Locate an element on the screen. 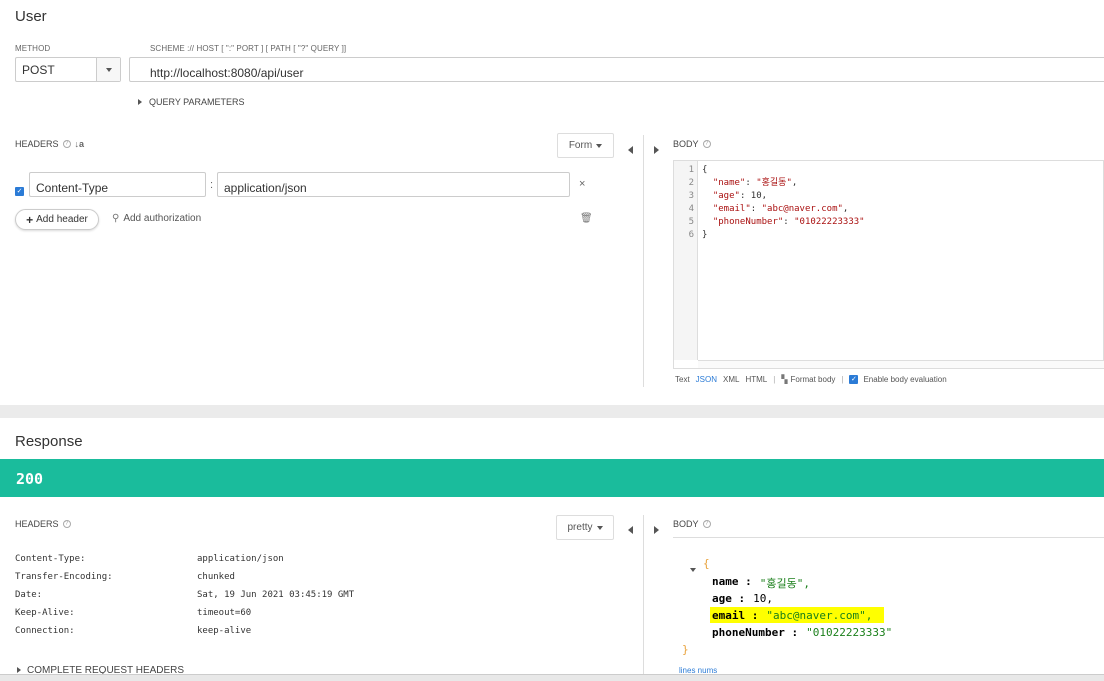 This screenshot has height=681, width=1104. query-params-label: QUERY PARAMETERS is located at coordinates (197, 102).